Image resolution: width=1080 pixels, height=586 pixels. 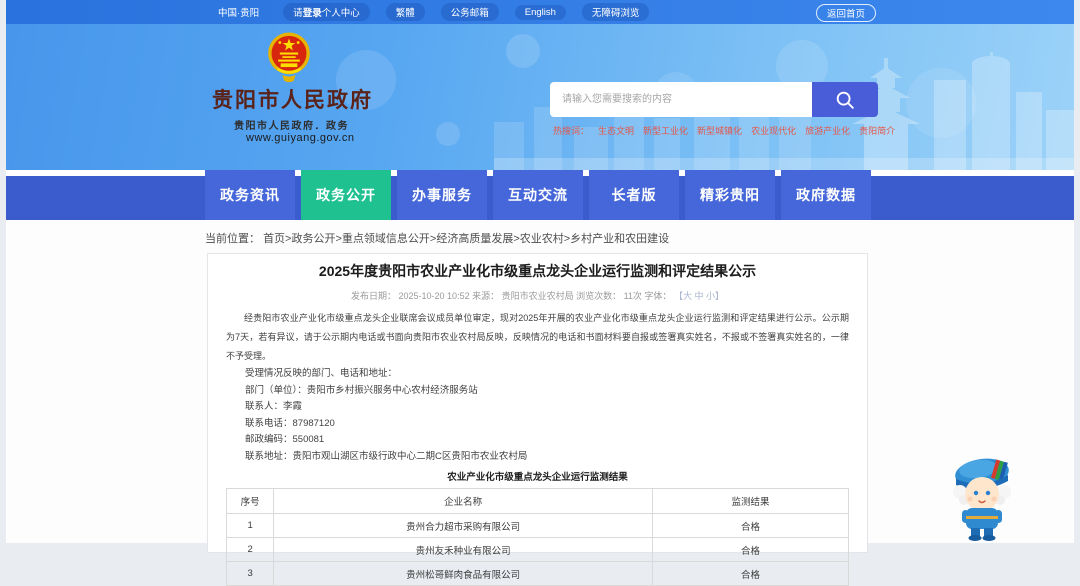 What do you see at coordinates (773, 130) in the screenshot?
I see `hot-word-link: 农业现代化` at bounding box center [773, 130].